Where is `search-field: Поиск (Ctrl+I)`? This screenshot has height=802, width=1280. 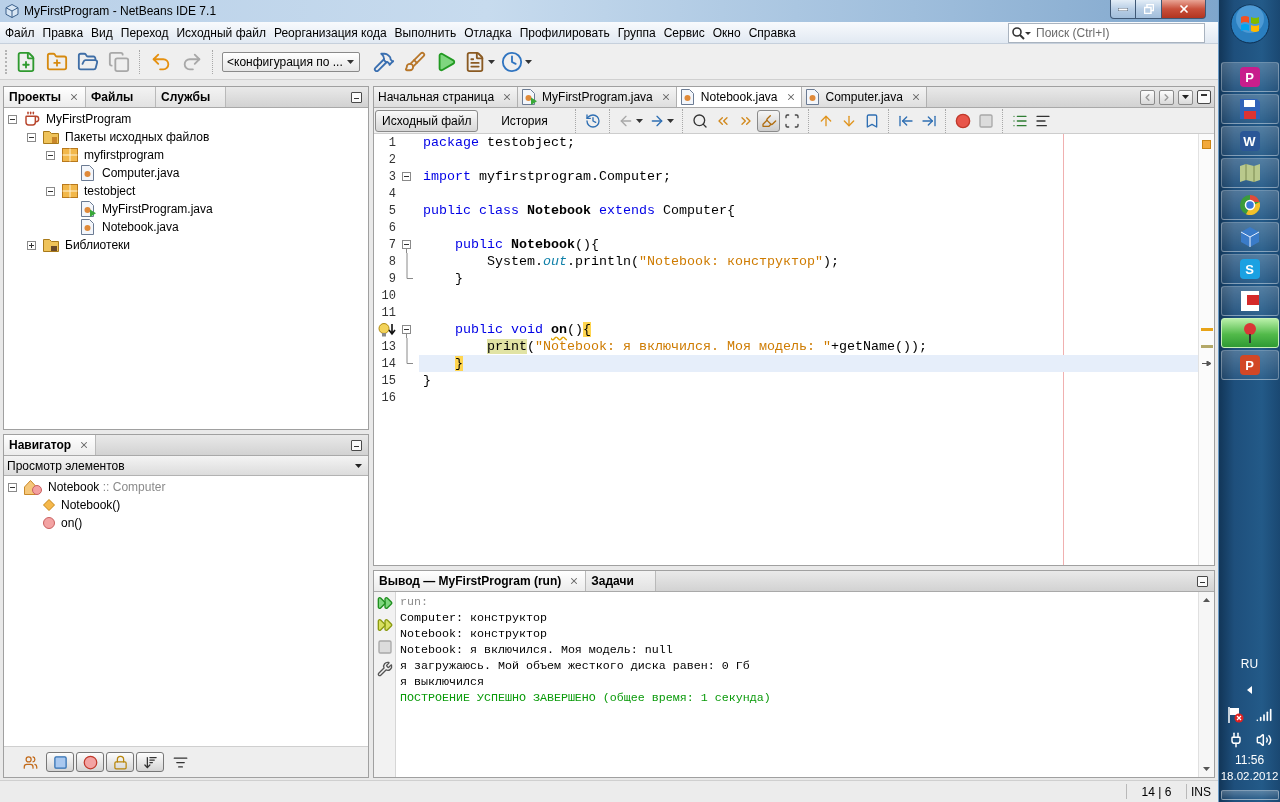 search-field: Поиск (Ctrl+I) is located at coordinates (1106, 32).